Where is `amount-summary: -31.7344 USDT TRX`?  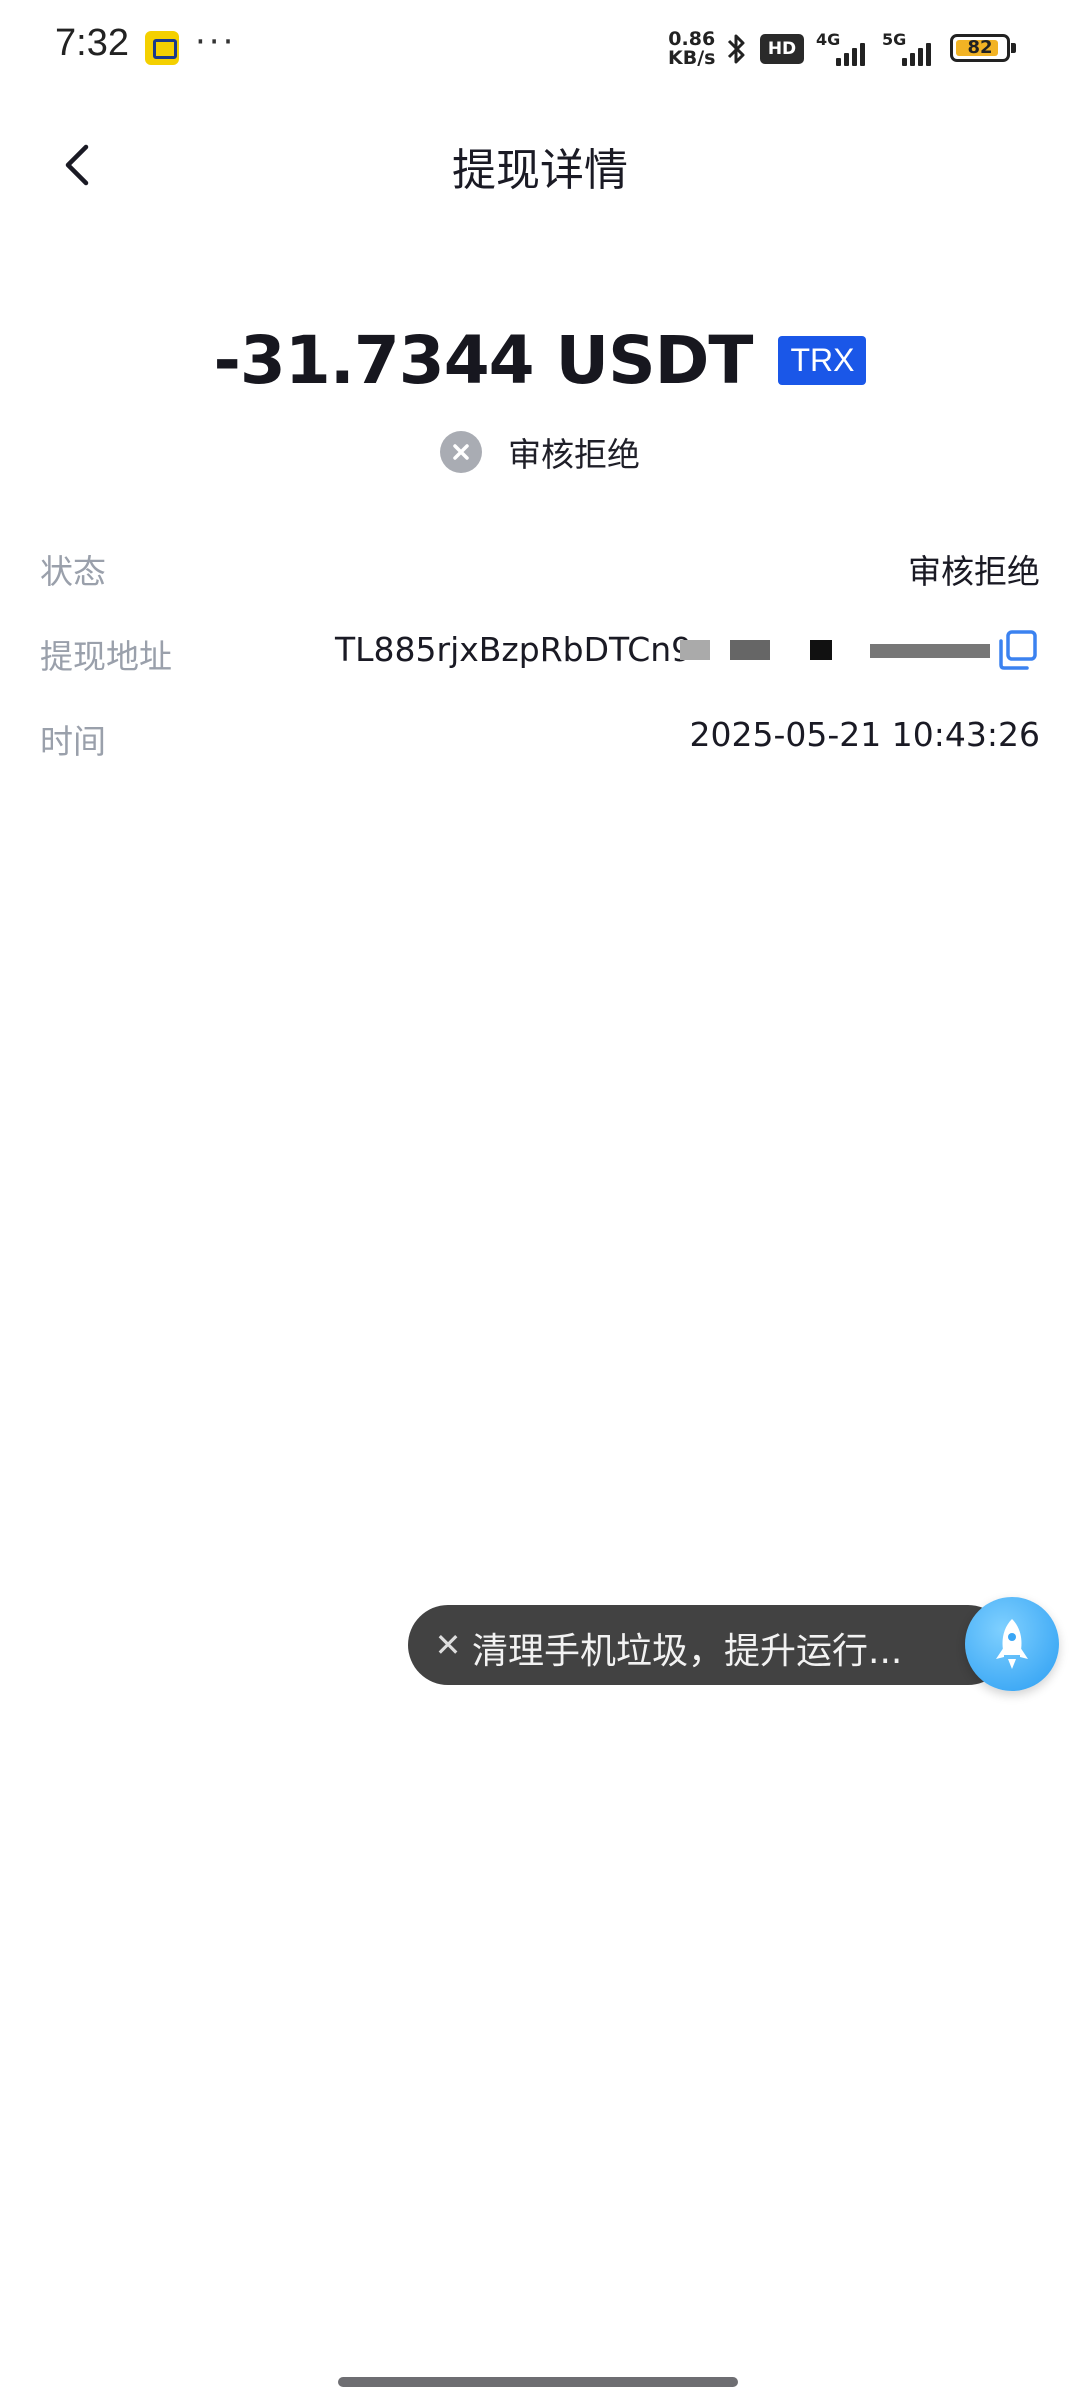 amount-summary: -31.7344 USDT TRX is located at coordinates (540, 360).